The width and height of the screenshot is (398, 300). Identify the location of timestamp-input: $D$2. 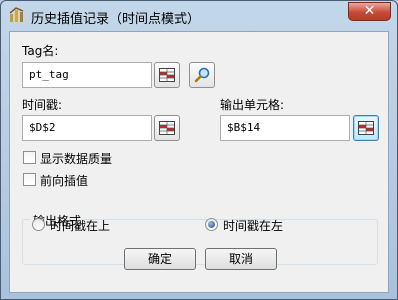
(87, 128).